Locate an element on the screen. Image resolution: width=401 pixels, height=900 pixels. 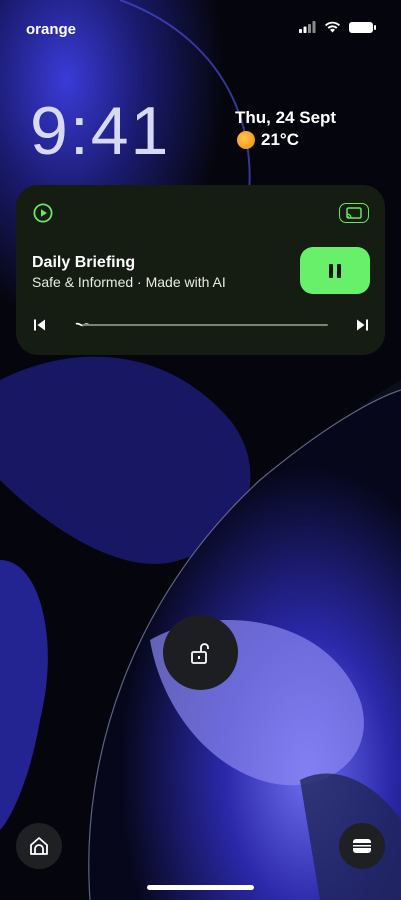
progress-track is located at coordinates (205, 325).